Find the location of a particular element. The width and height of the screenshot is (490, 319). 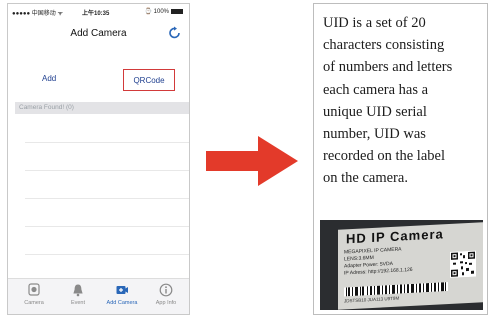

camera-found-header: Camera Found! (0) is located at coordinates (102, 108).